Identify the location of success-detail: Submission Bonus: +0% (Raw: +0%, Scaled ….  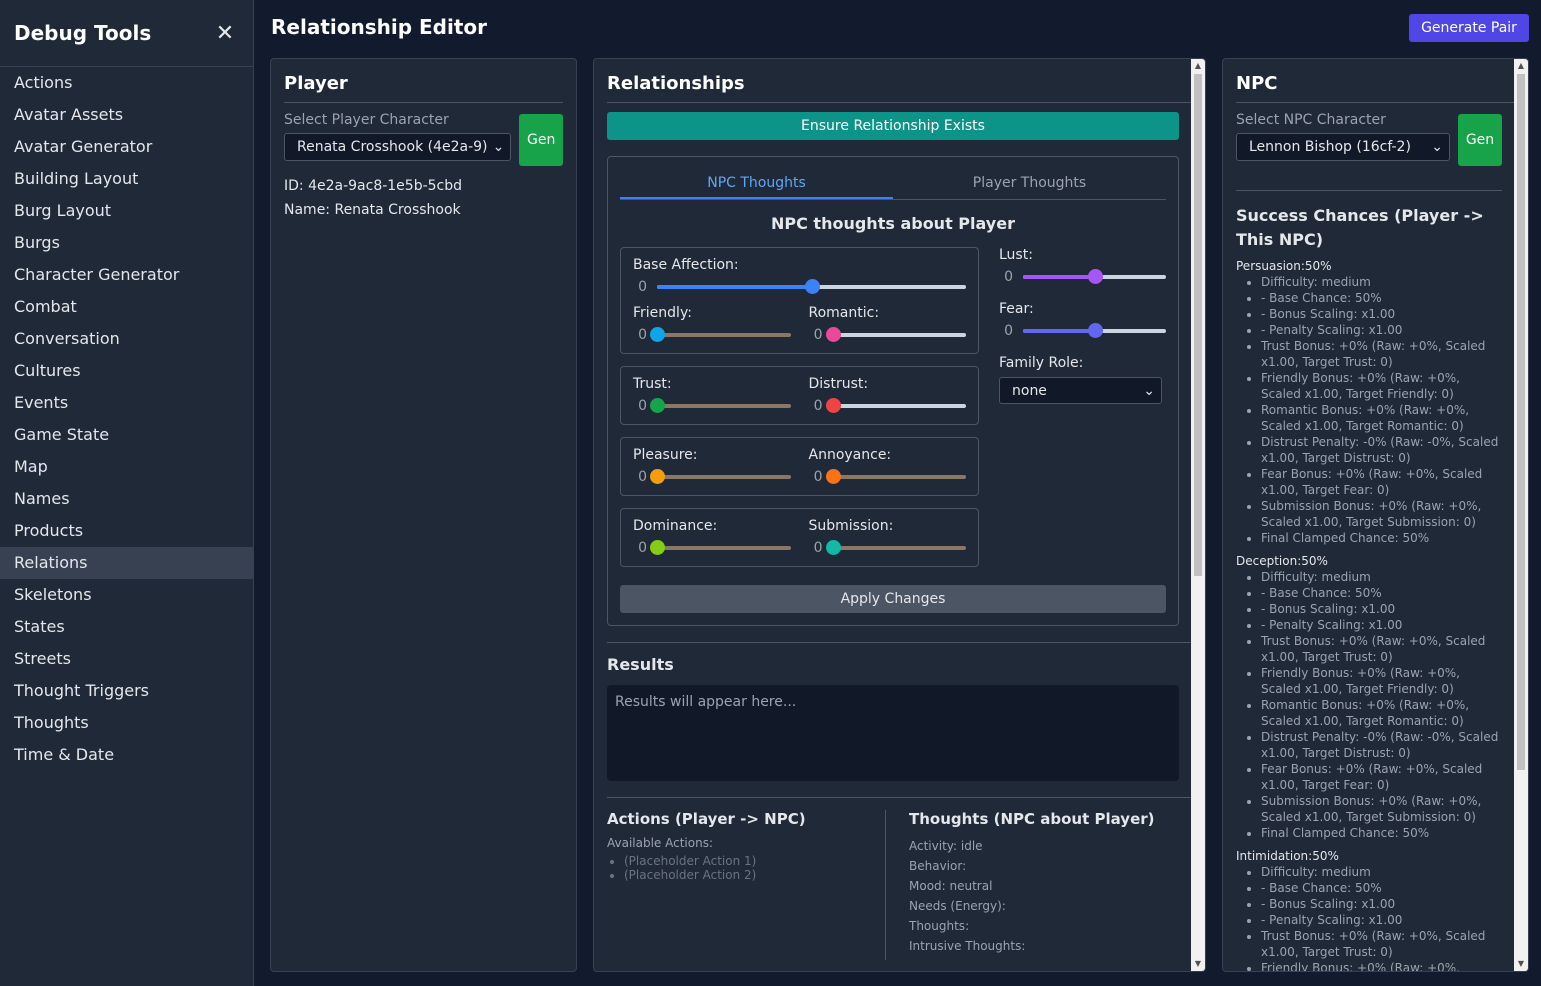
(1381, 809).